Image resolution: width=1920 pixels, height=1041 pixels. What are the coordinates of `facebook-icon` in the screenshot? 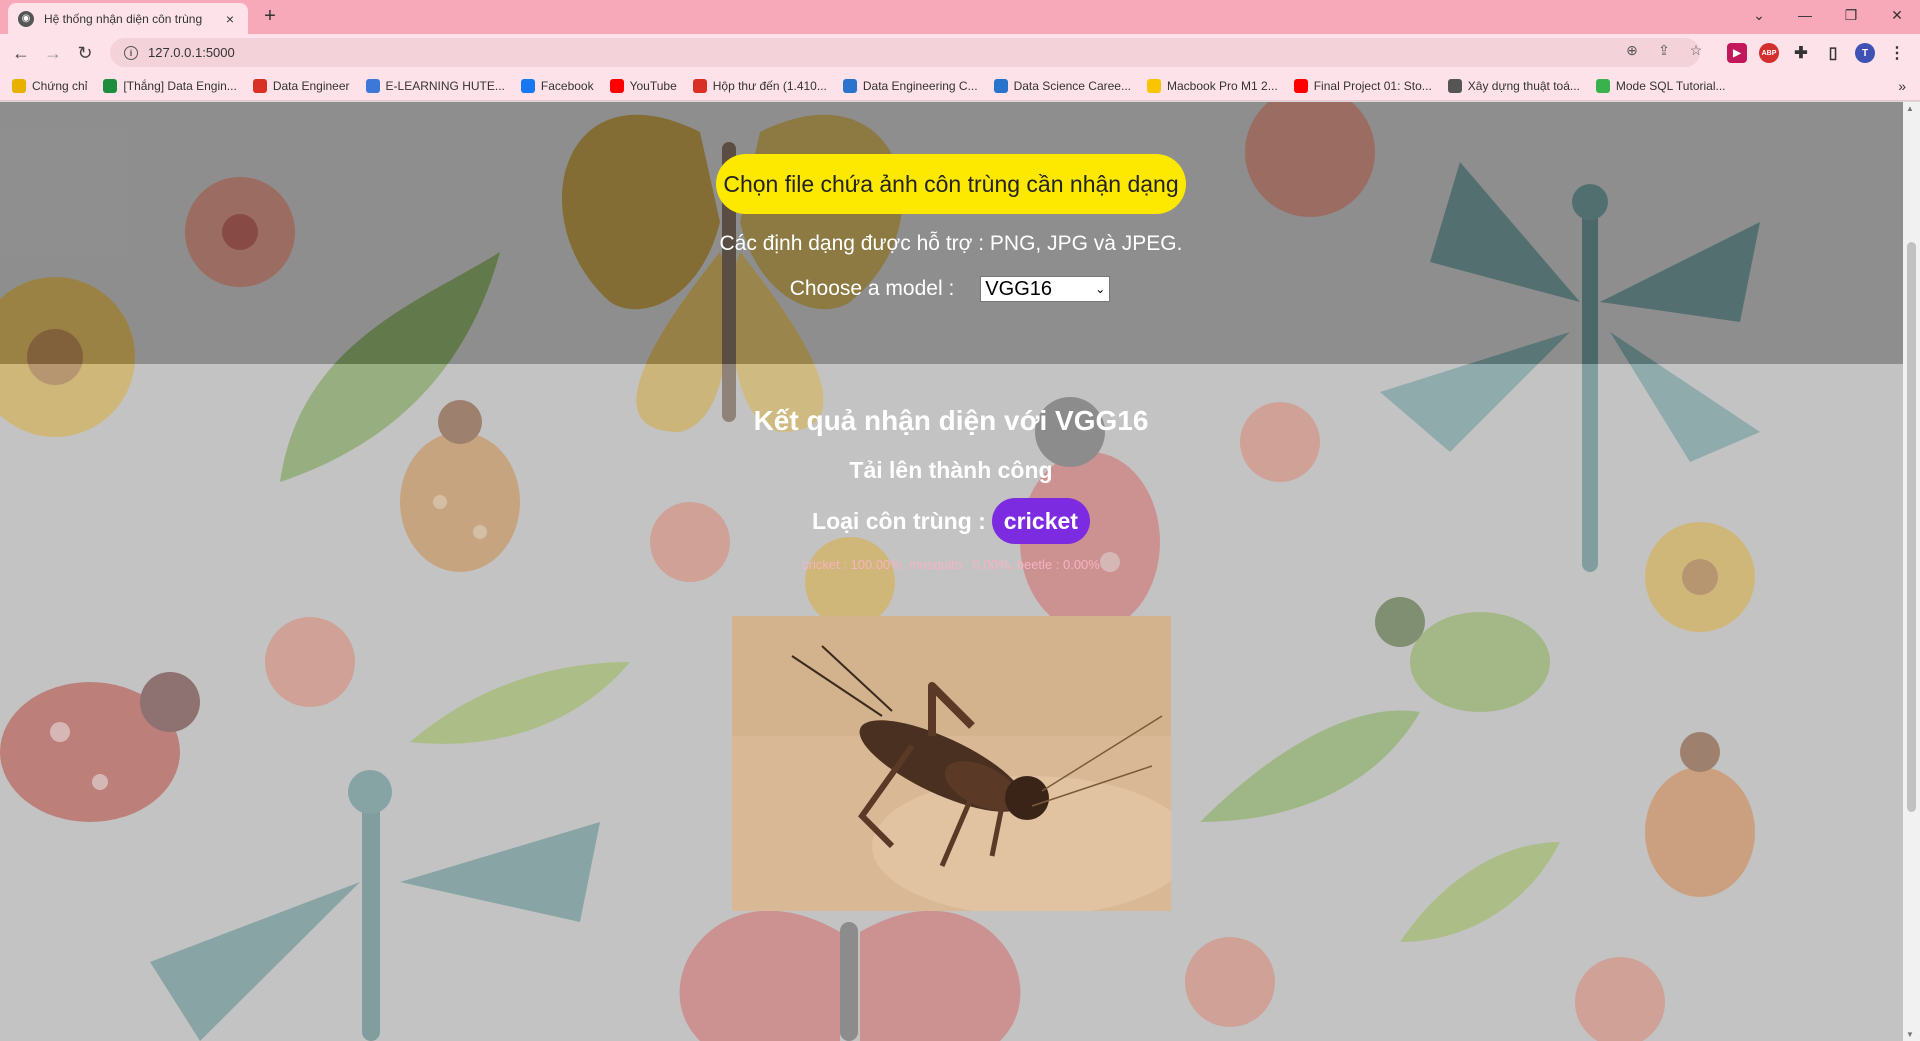 It's located at (527, 85).